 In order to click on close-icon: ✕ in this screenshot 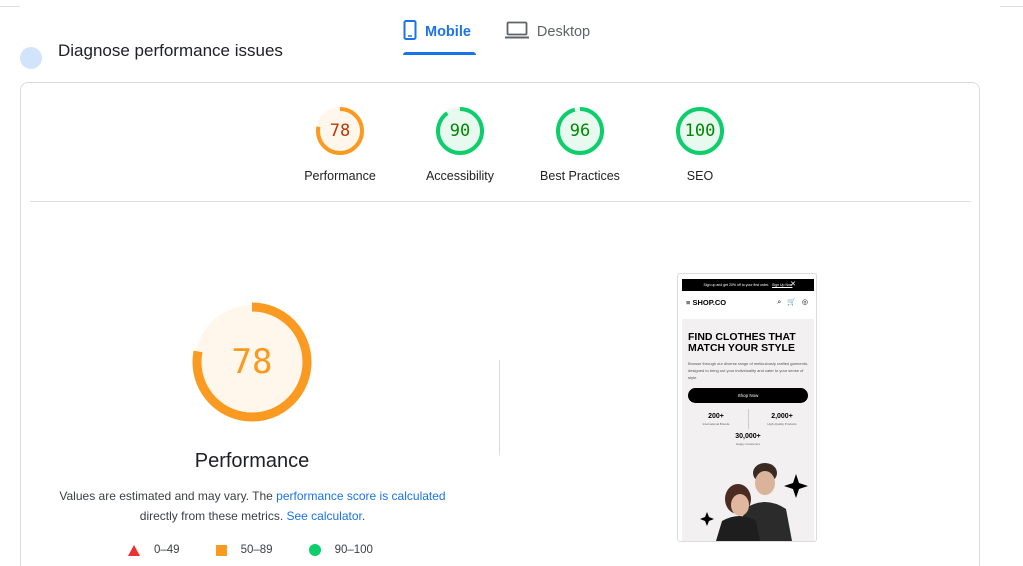, I will do `click(793, 284)`.